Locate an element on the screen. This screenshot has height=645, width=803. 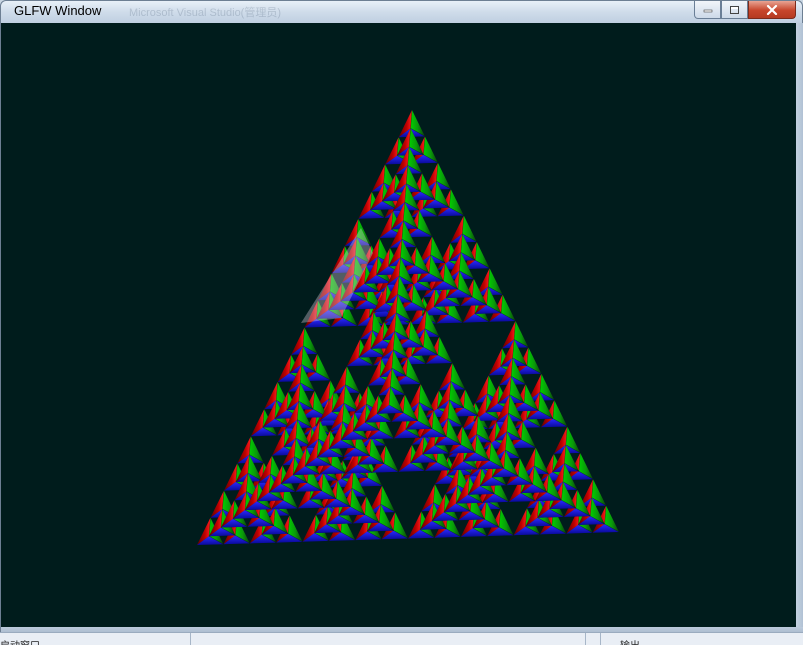
close-button is located at coordinates (772, 10).